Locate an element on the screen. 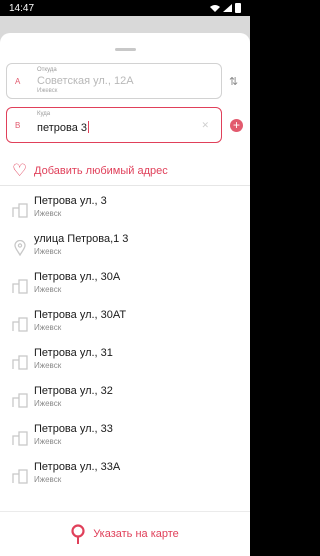  map-pin-icon is located at coordinates (78, 534).